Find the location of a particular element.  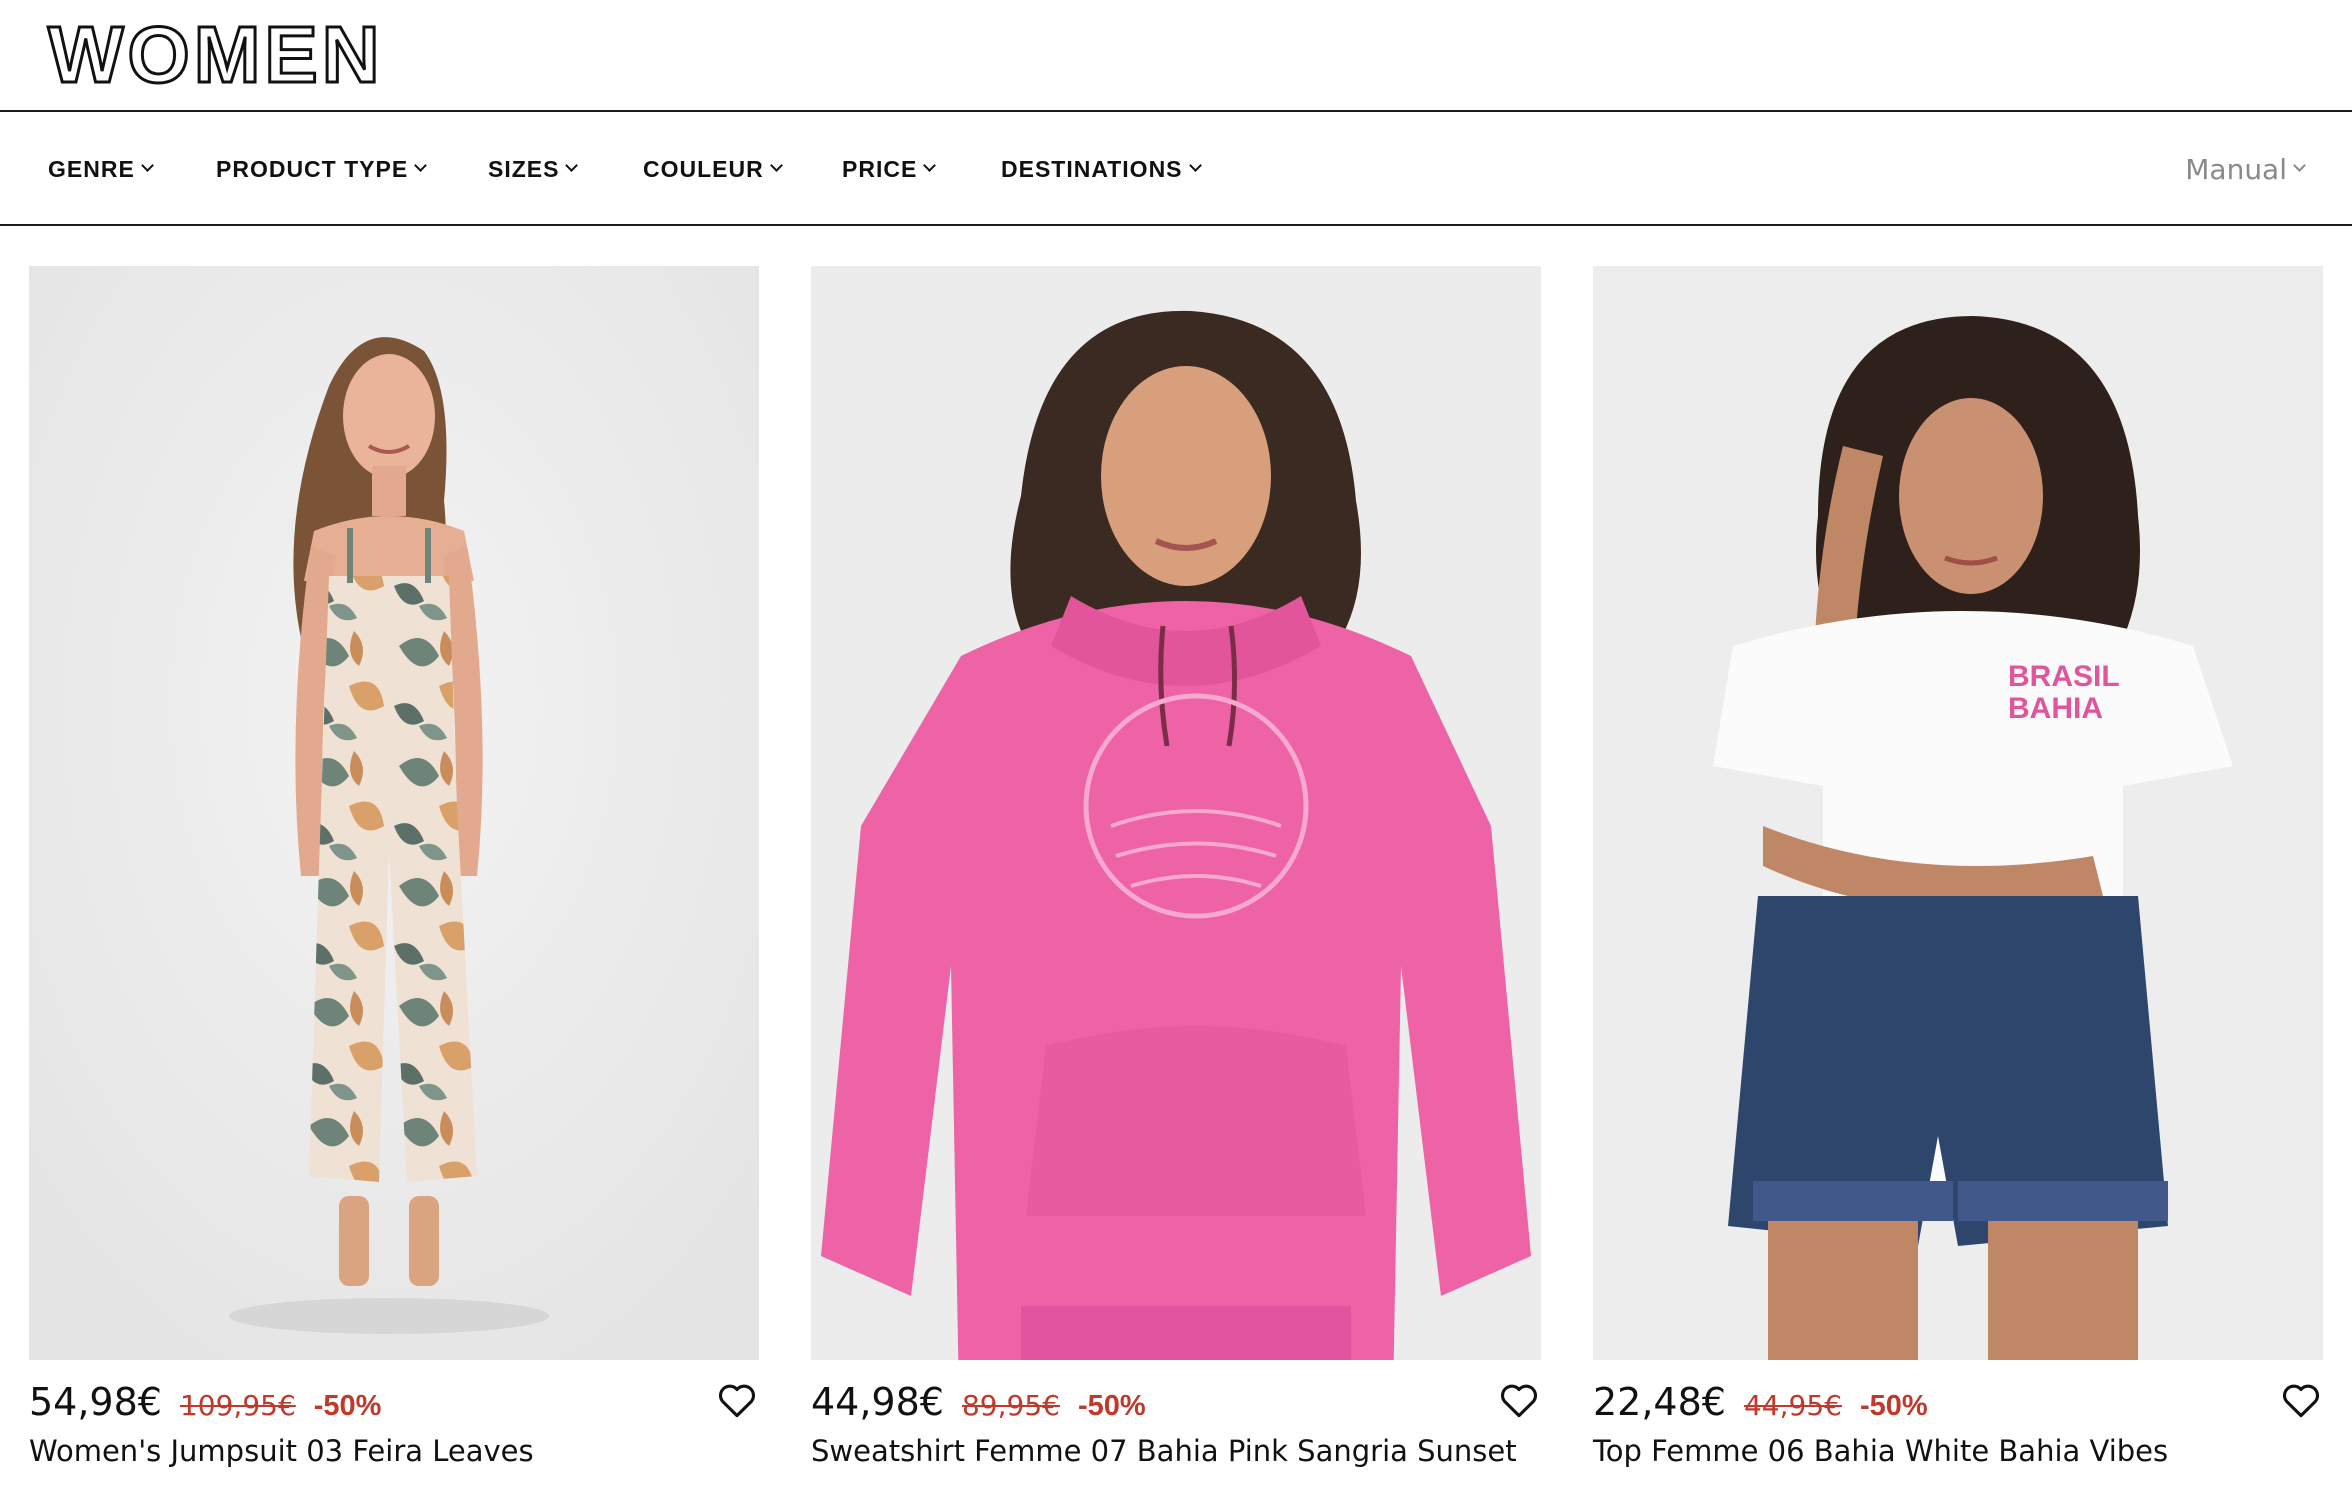

filter-couleur: COULEUR is located at coordinates (713, 169).